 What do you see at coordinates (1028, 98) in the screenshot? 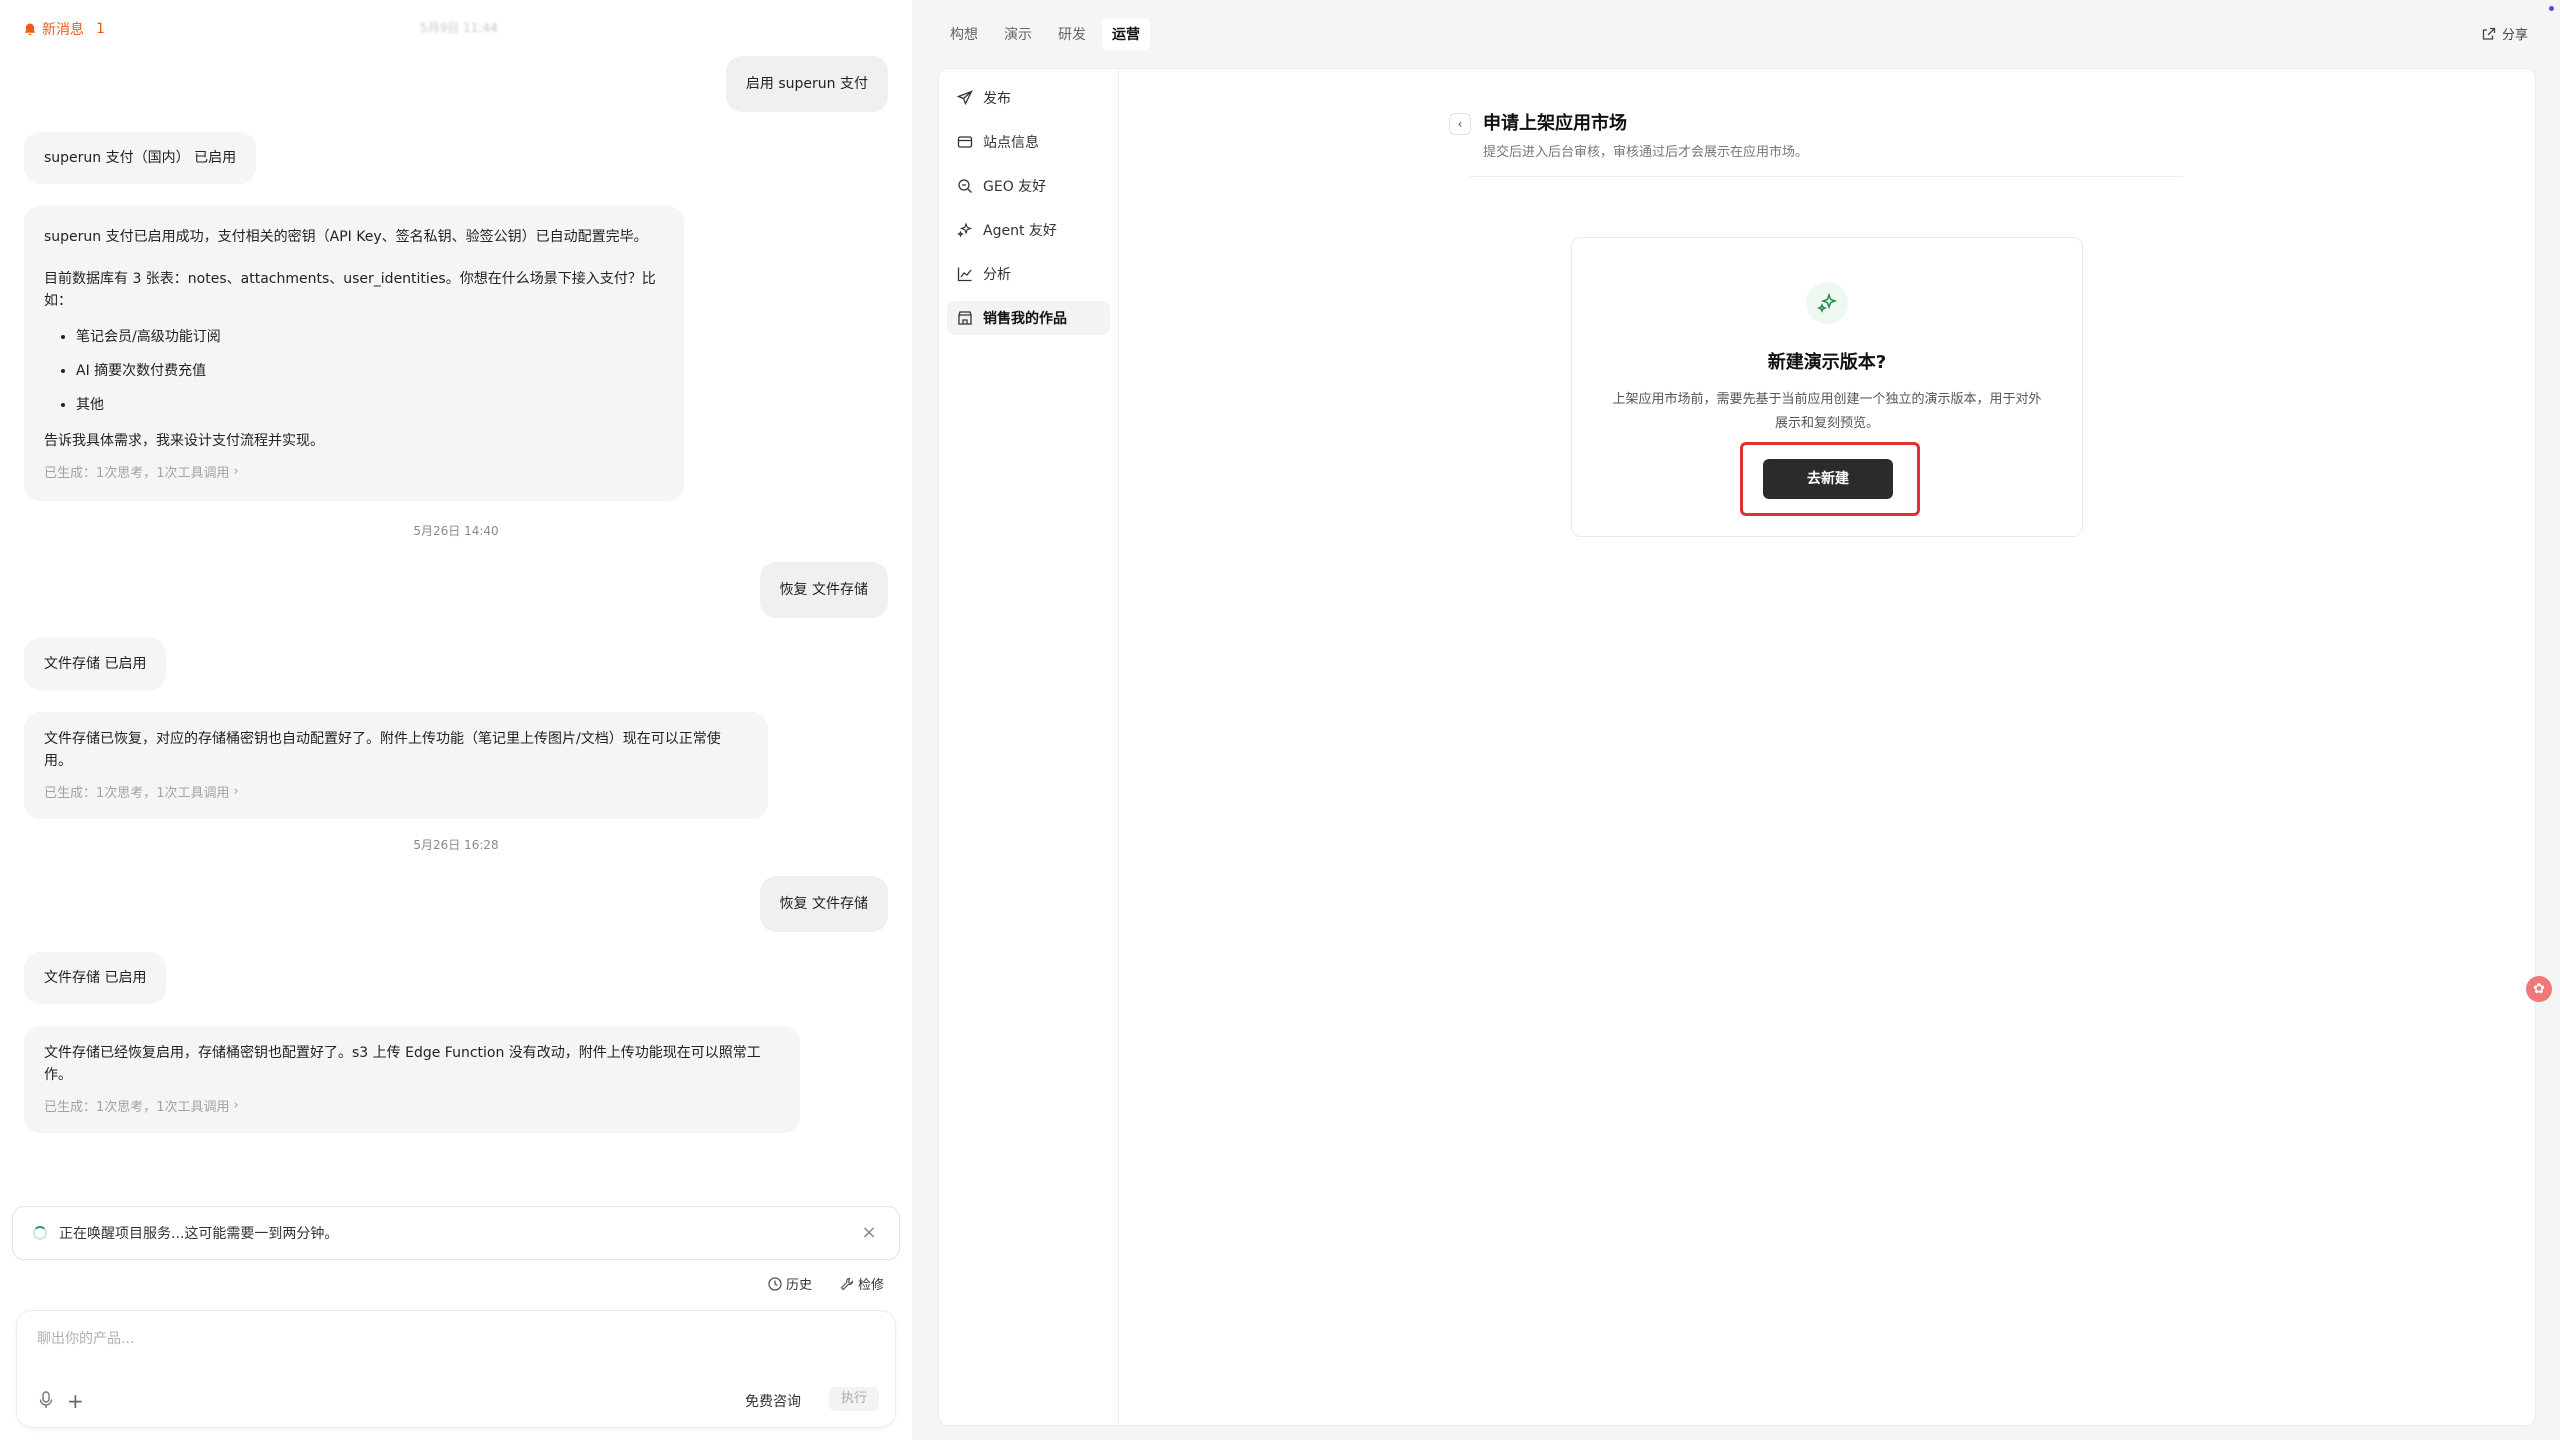
I see `nav-item-publish: 发布` at bounding box center [1028, 98].